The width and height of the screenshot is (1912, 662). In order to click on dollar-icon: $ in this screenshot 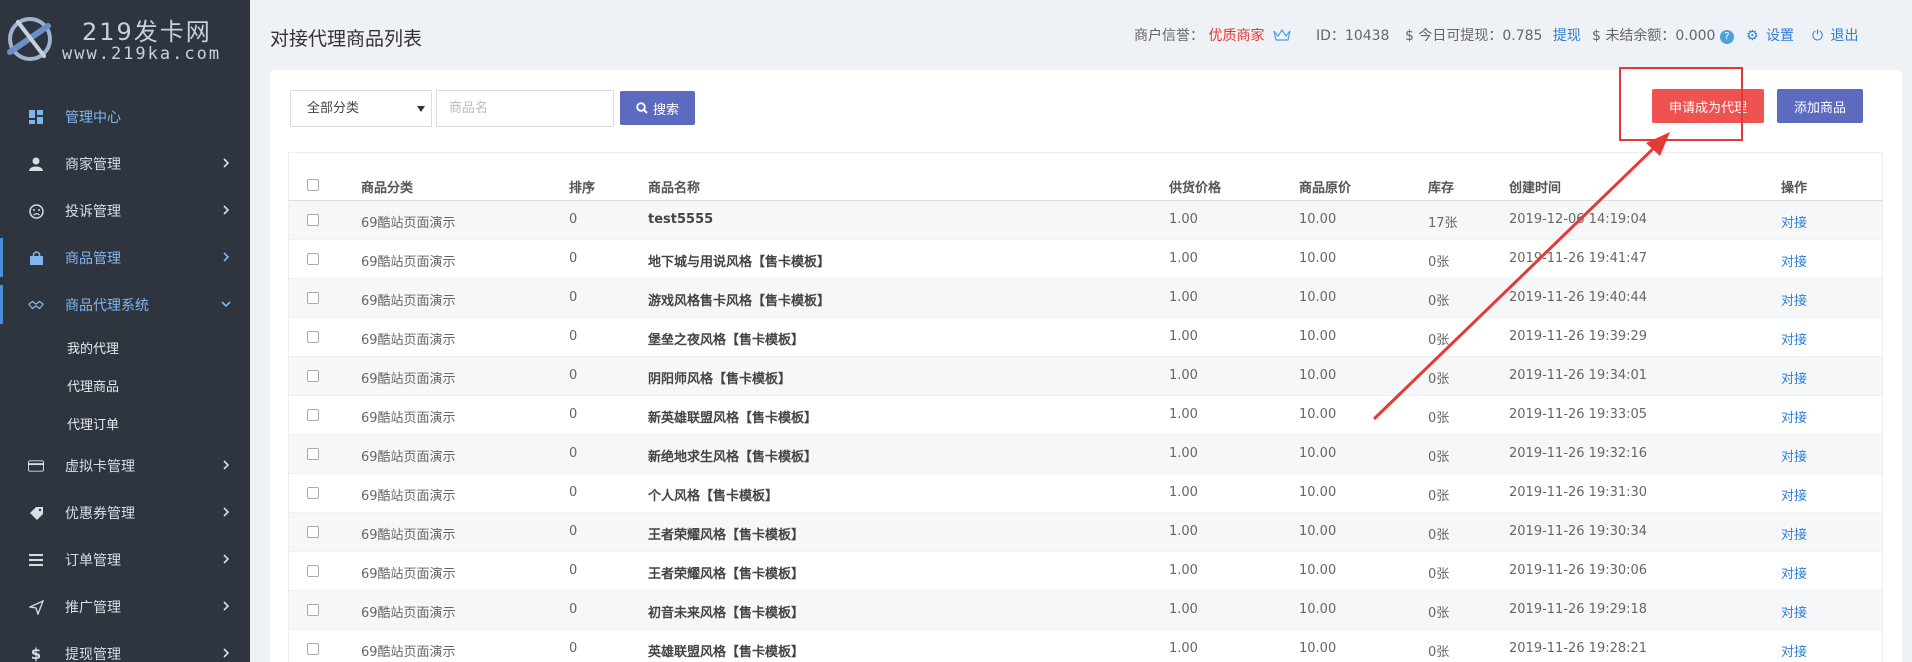, I will do `click(36, 653)`.